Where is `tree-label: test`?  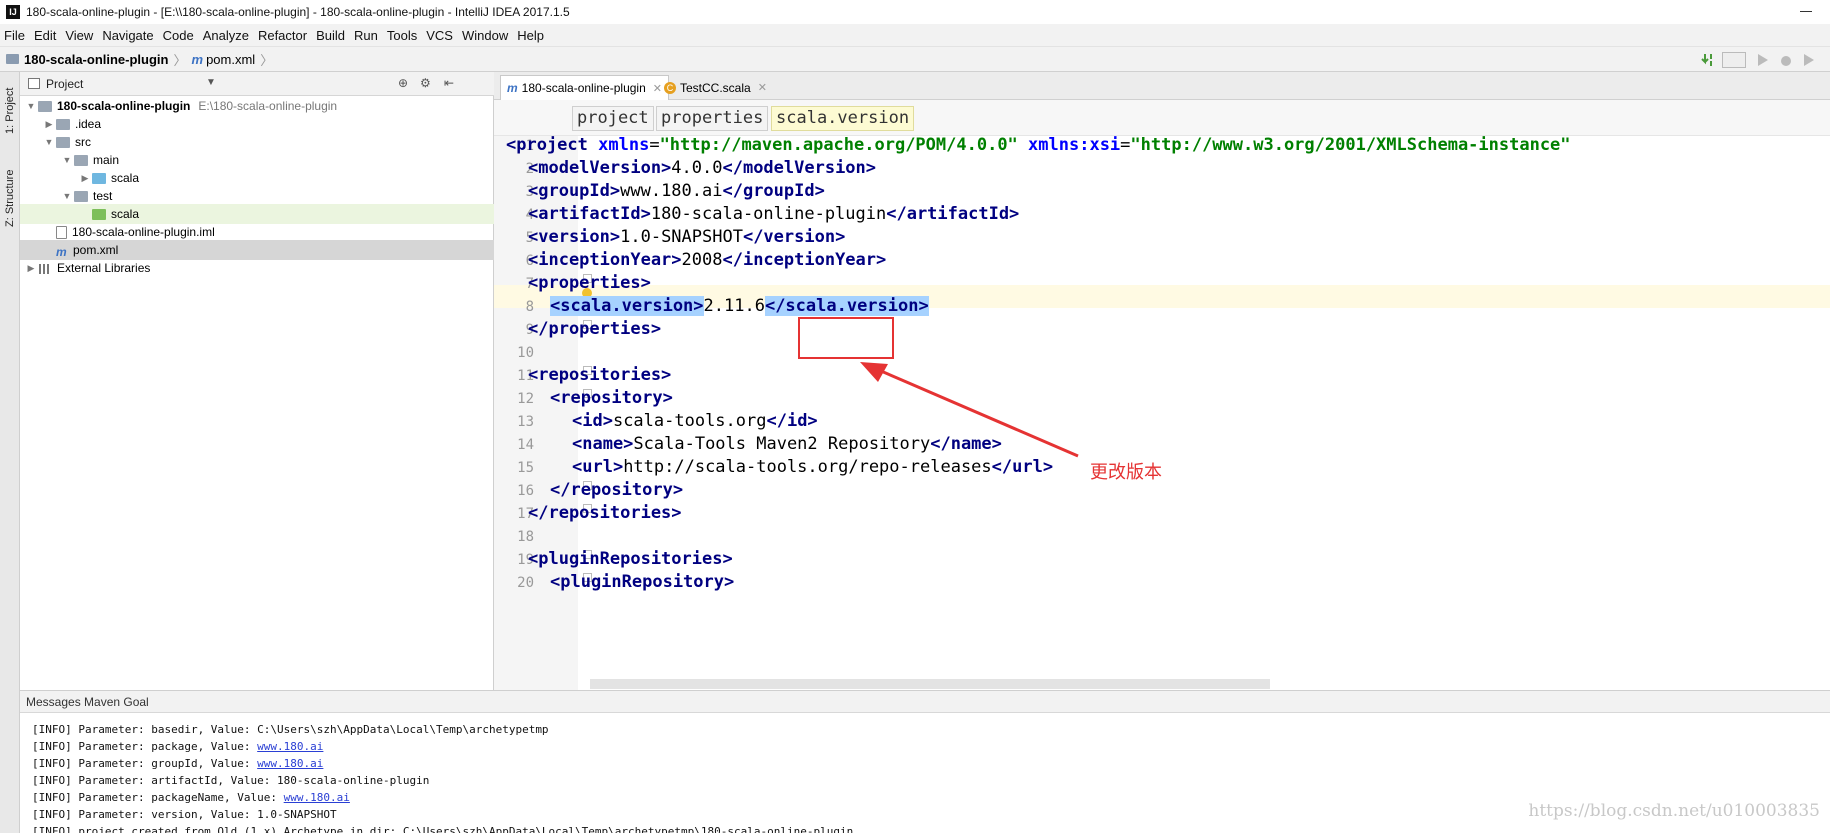 tree-label: test is located at coordinates (103, 196).